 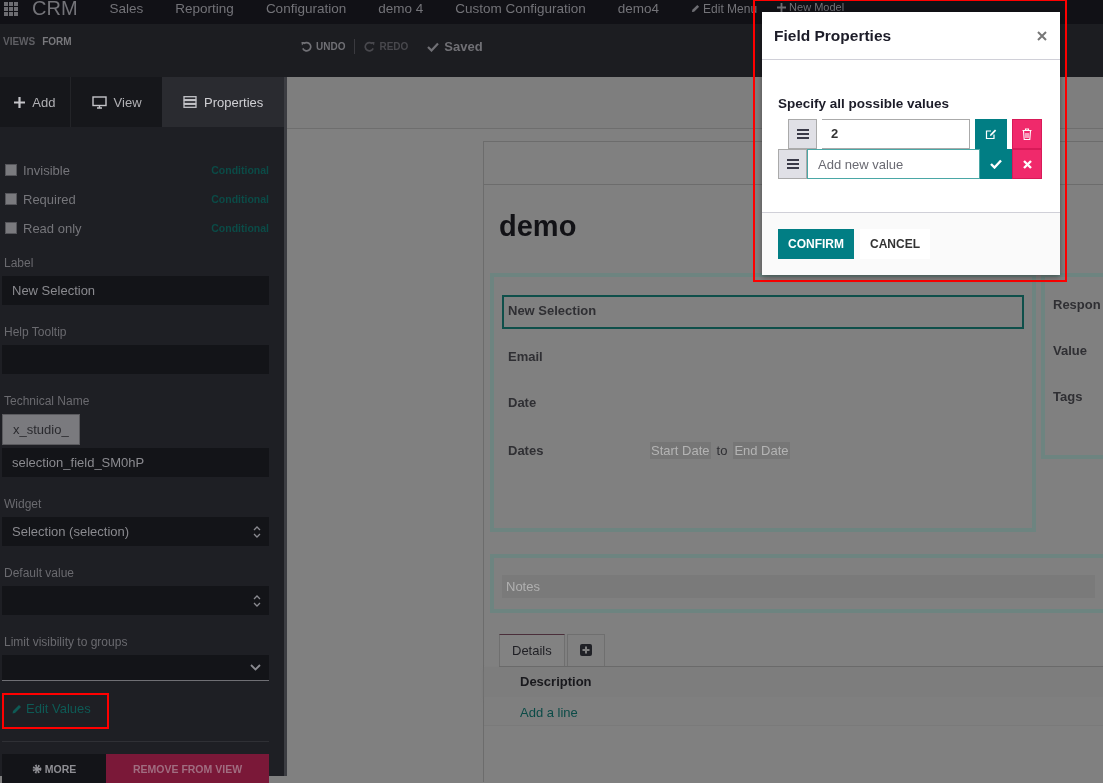 I want to click on field-label: Limit visibility to groups, so click(x=65, y=642).